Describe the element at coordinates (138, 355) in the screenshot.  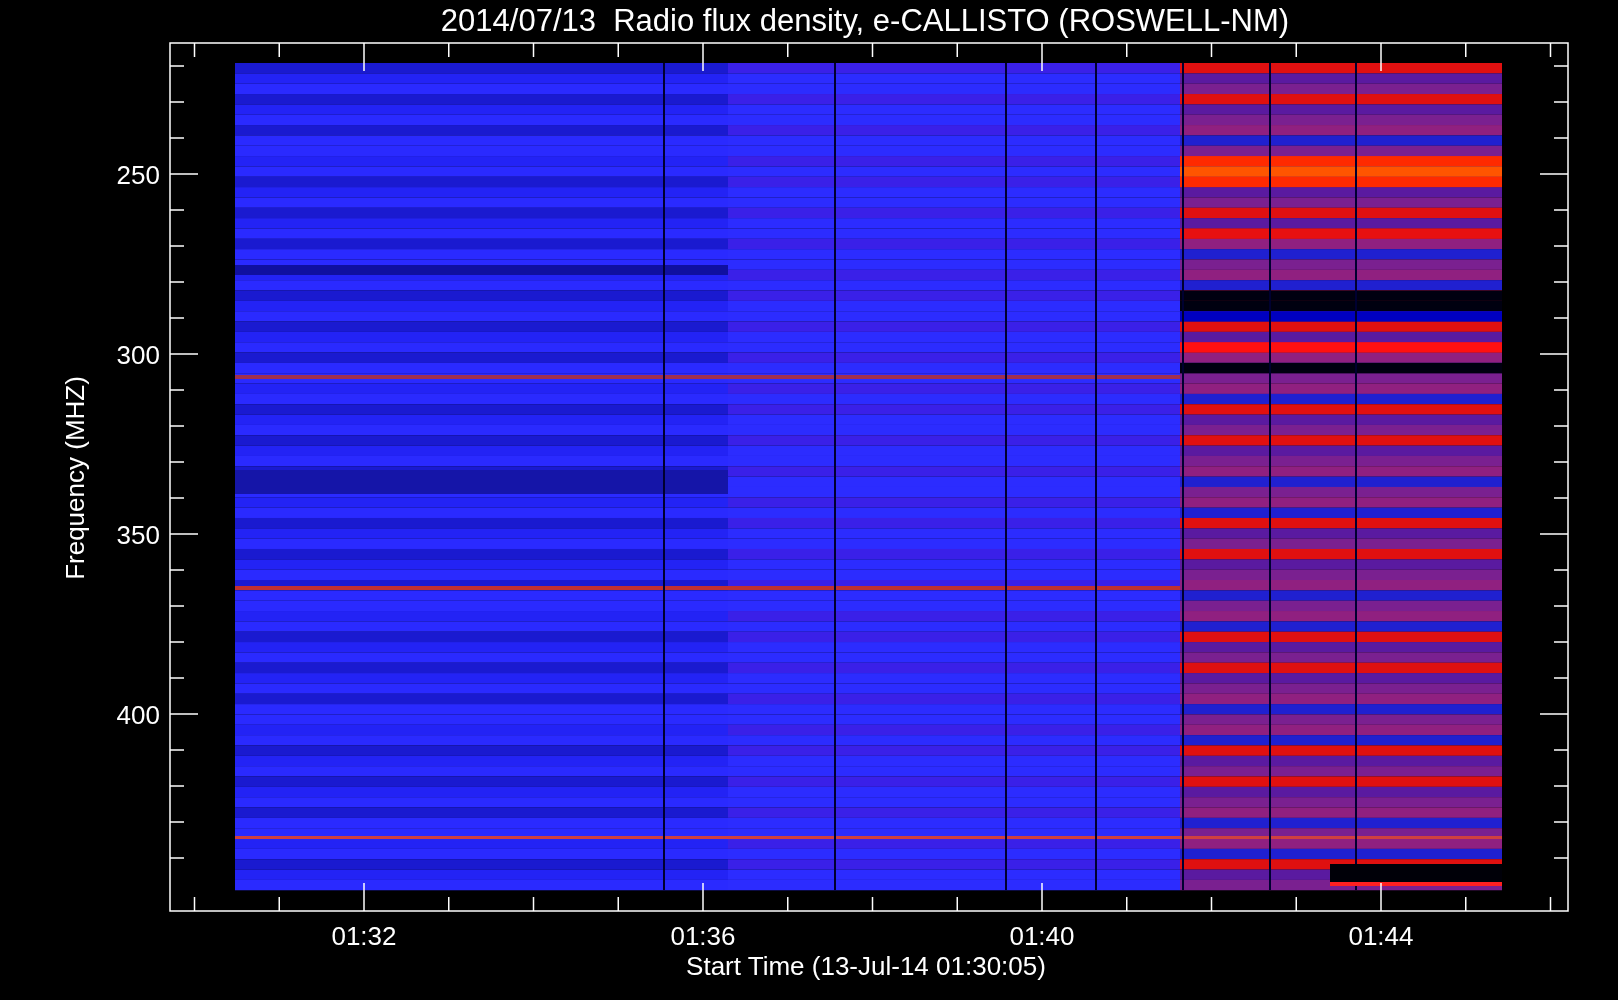
I see `y-tick-label: 300` at that location.